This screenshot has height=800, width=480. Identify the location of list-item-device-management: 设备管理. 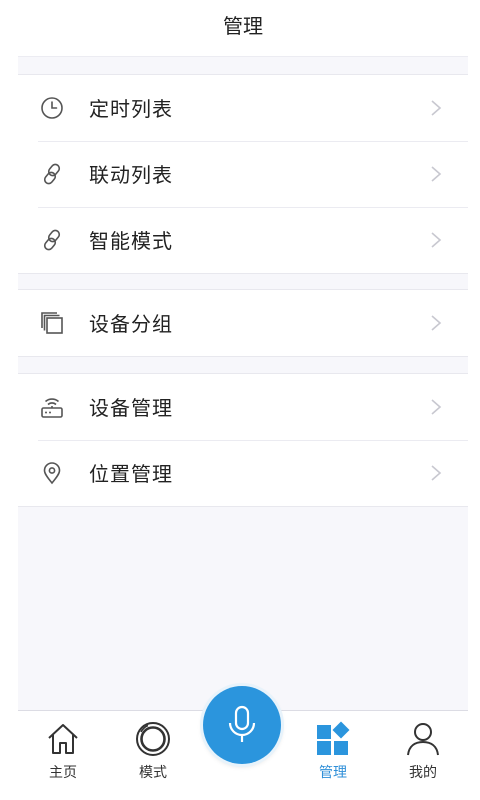
(243, 407).